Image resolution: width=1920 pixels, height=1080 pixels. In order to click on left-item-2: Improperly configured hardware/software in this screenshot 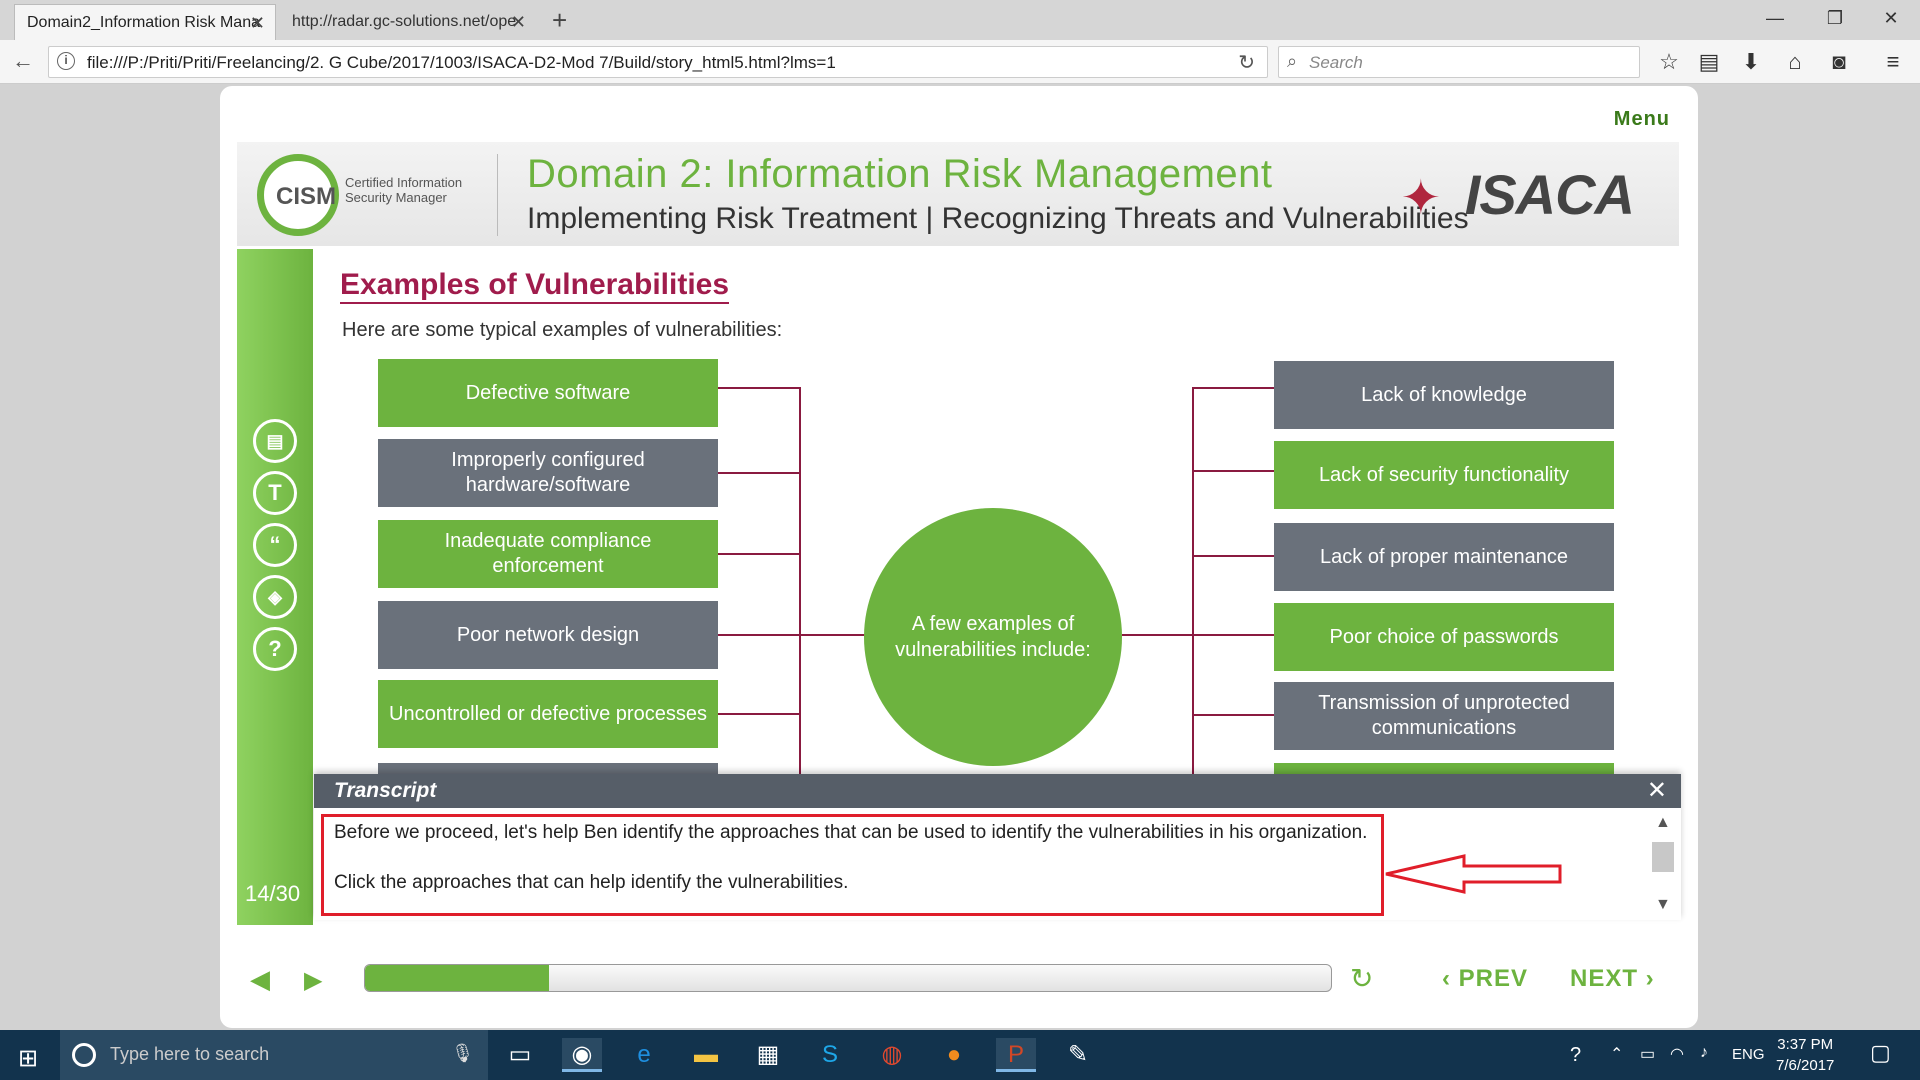, I will do `click(548, 473)`.